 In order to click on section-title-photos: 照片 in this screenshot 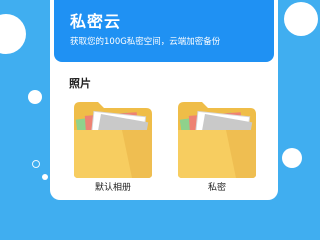, I will do `click(80, 83)`.